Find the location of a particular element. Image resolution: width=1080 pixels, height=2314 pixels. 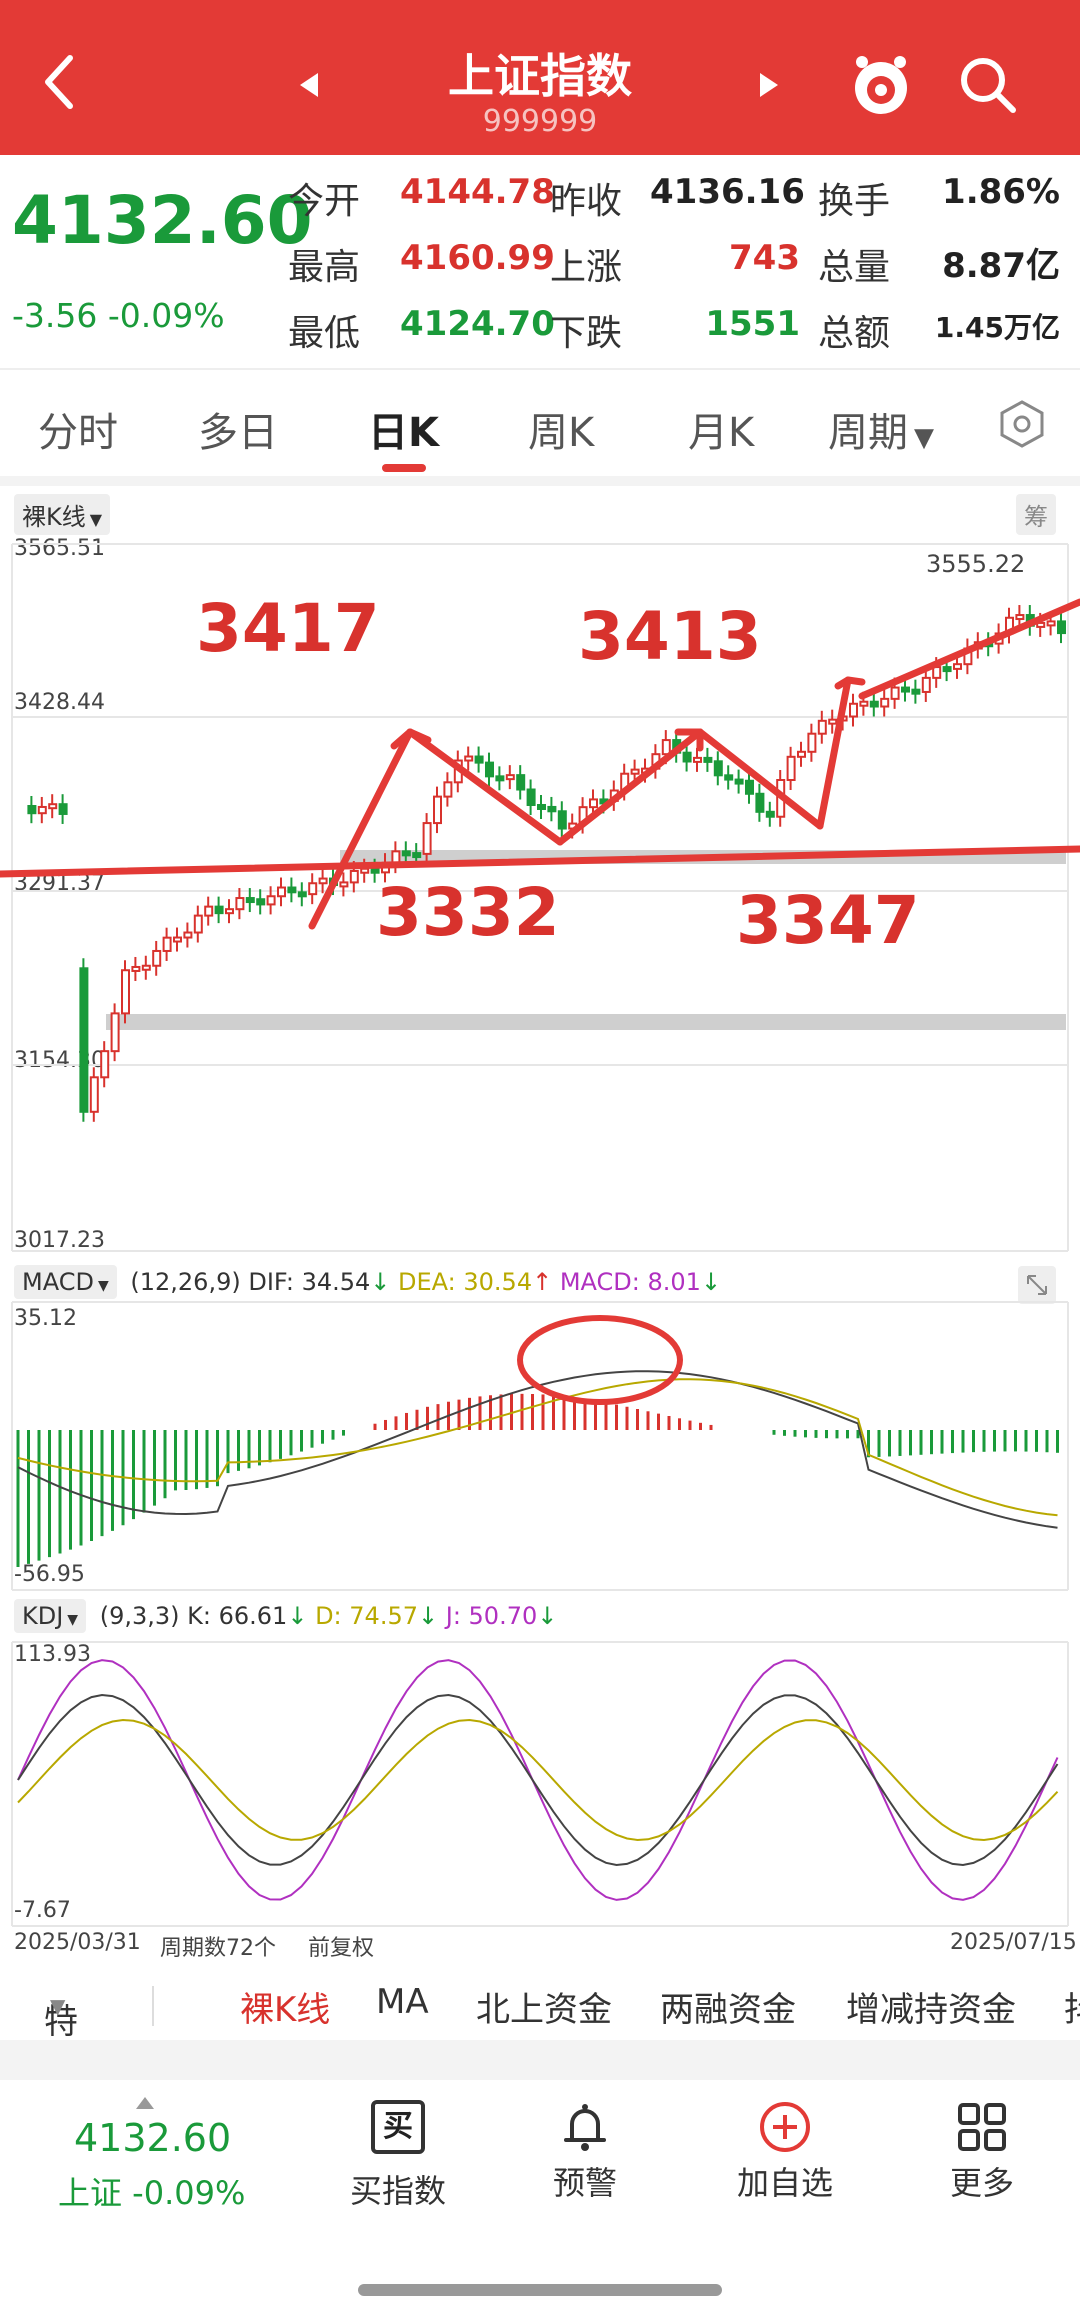

expand-icon is located at coordinates (1037, 1285).